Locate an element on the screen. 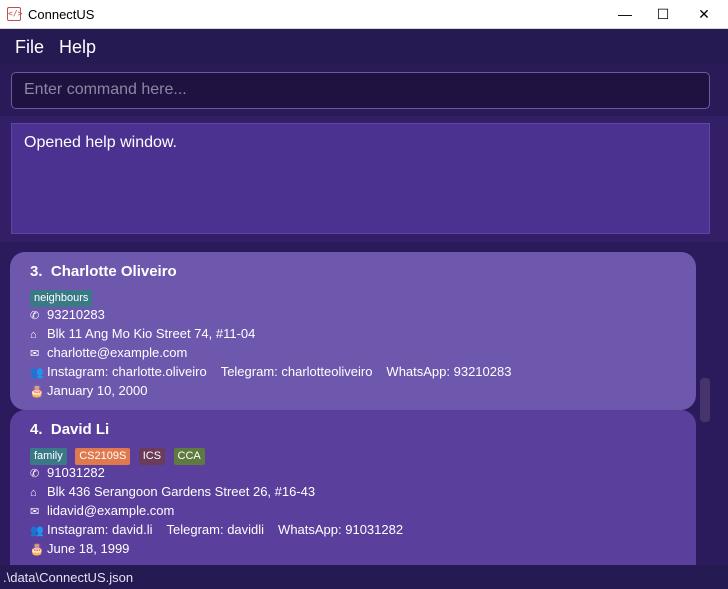  menu-file: File is located at coordinates (29, 47).